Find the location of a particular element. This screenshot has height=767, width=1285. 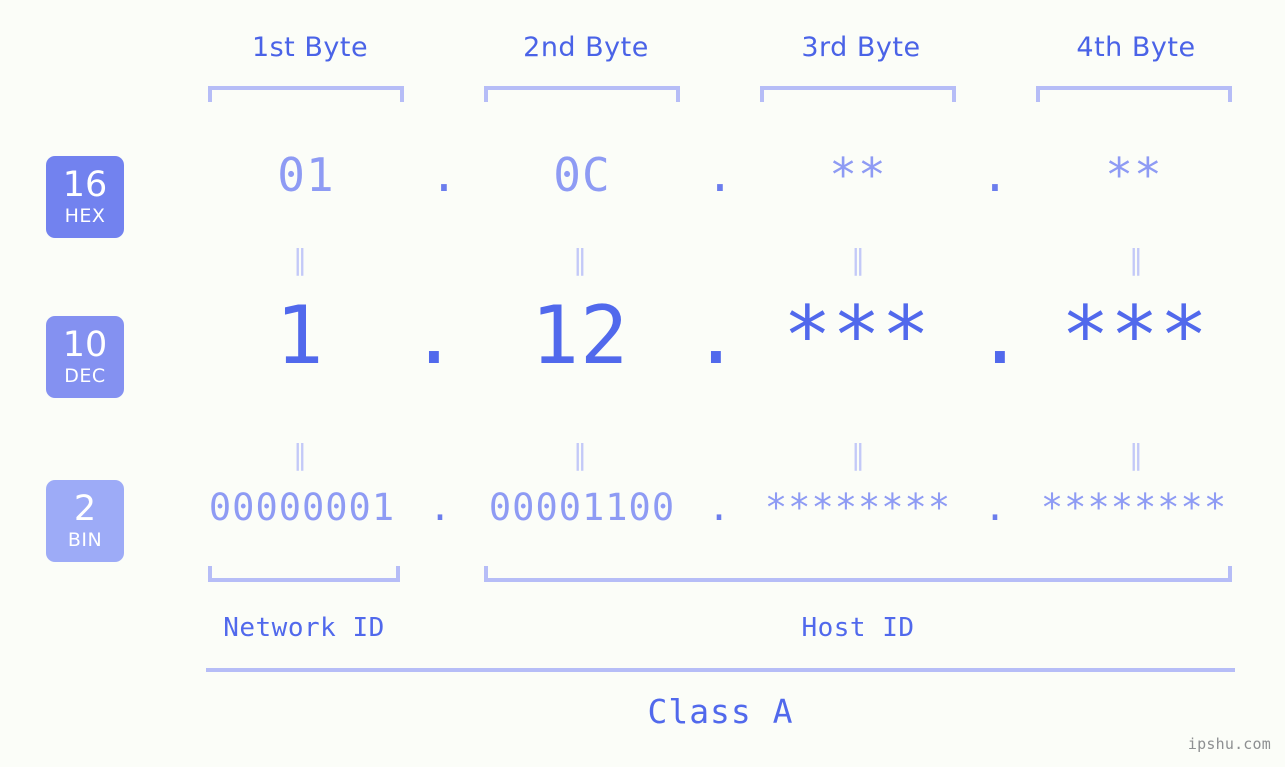

network-id-label: Network ID is located at coordinates (304, 628).